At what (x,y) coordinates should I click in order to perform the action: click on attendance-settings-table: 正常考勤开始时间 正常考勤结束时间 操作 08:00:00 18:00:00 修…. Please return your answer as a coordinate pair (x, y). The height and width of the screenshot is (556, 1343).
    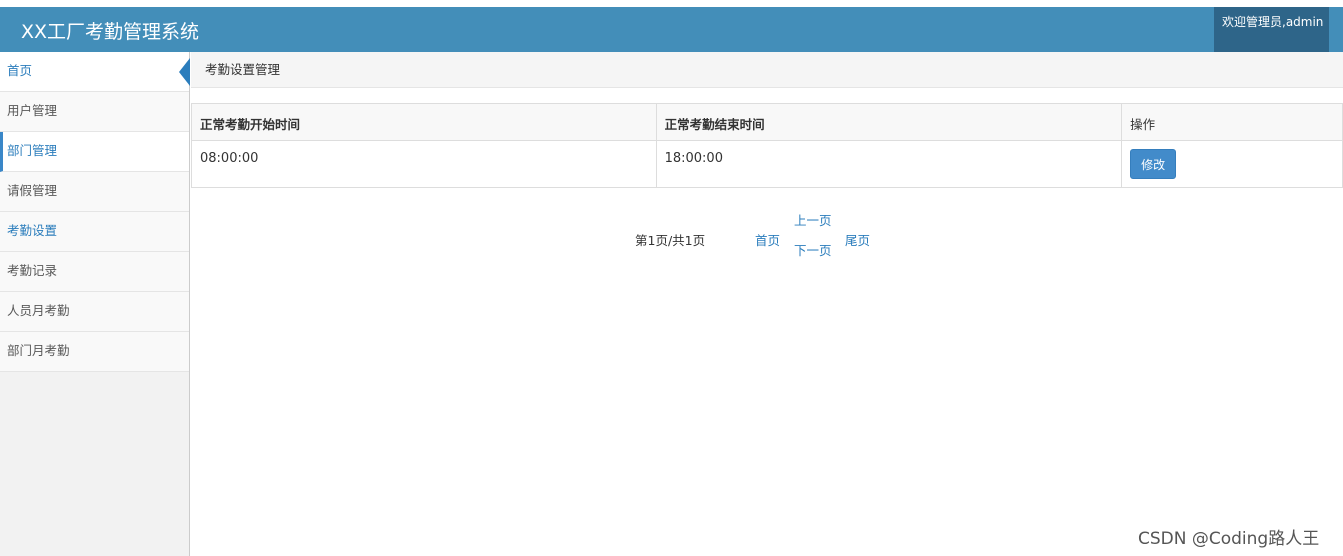
    Looking at the image, I should click on (767, 145).